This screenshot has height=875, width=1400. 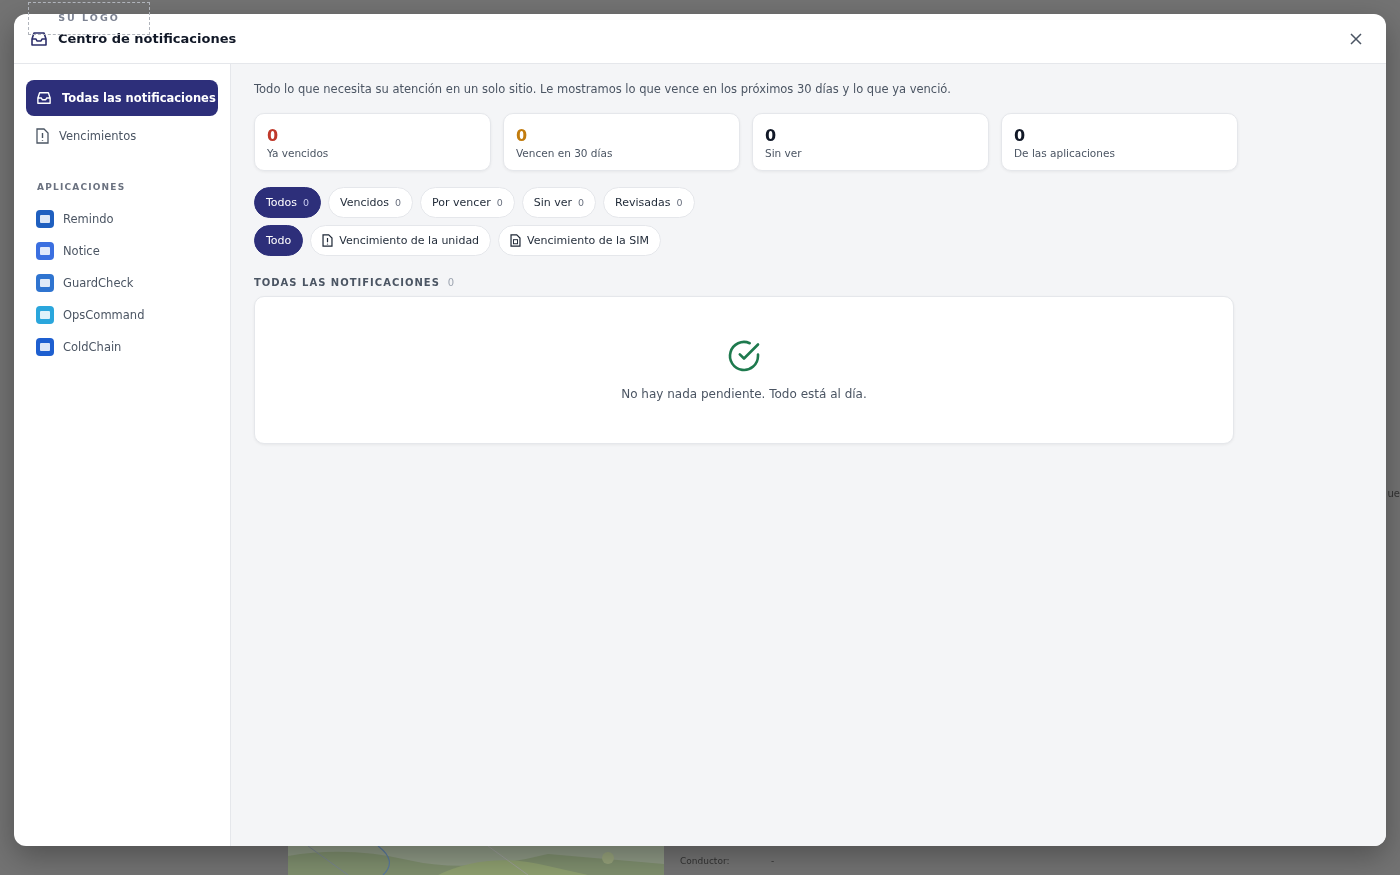 What do you see at coordinates (122, 219) in the screenshot?
I see `app-item: Remindo` at bounding box center [122, 219].